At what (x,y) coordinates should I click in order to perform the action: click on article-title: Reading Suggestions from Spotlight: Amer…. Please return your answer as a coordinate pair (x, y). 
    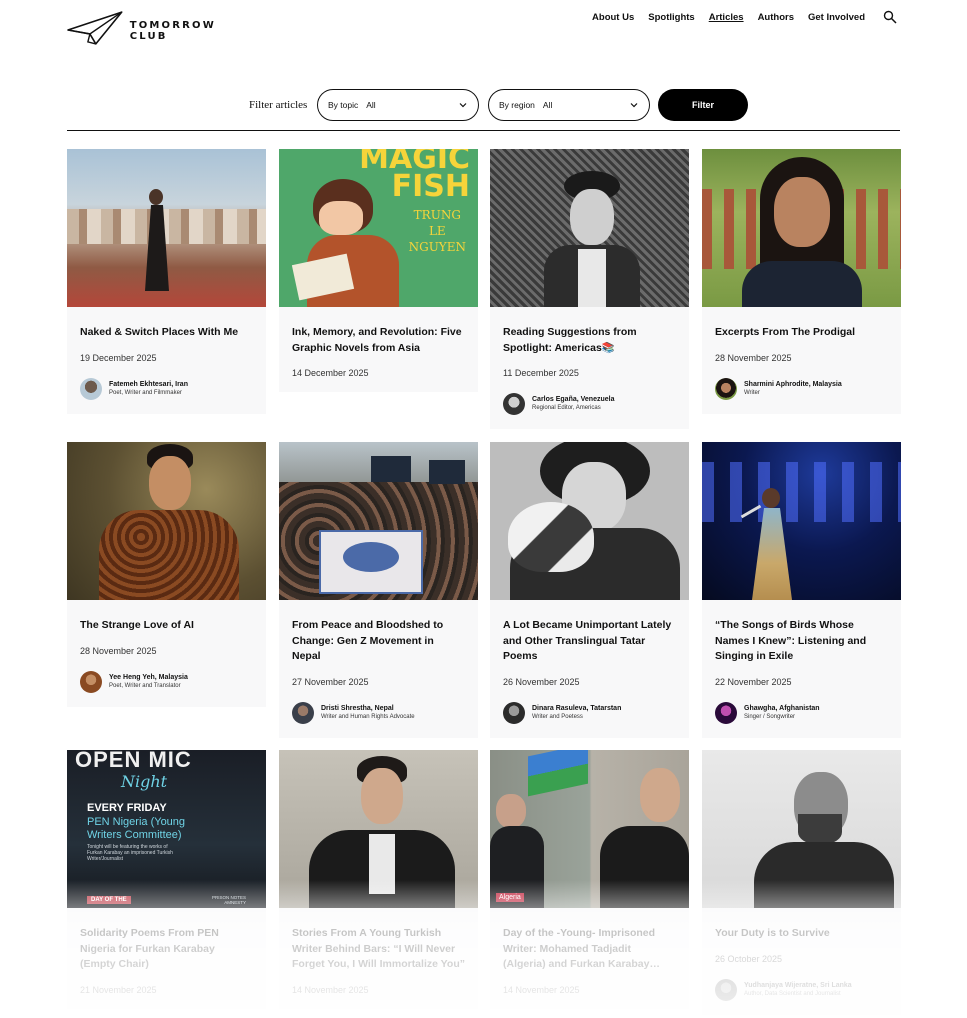
    Looking at the image, I should click on (589, 340).